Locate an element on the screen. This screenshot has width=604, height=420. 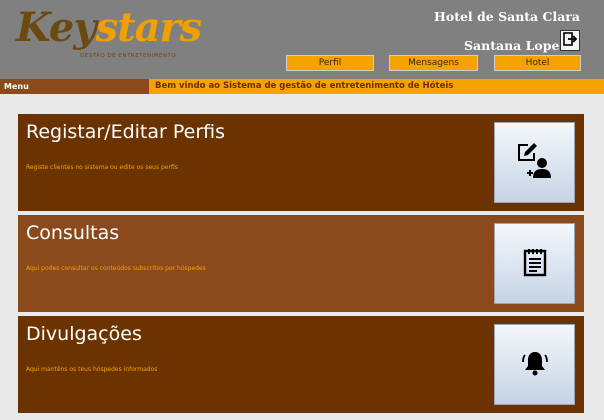
panel-title: Registar/Editar Perfis is located at coordinates (126, 132).